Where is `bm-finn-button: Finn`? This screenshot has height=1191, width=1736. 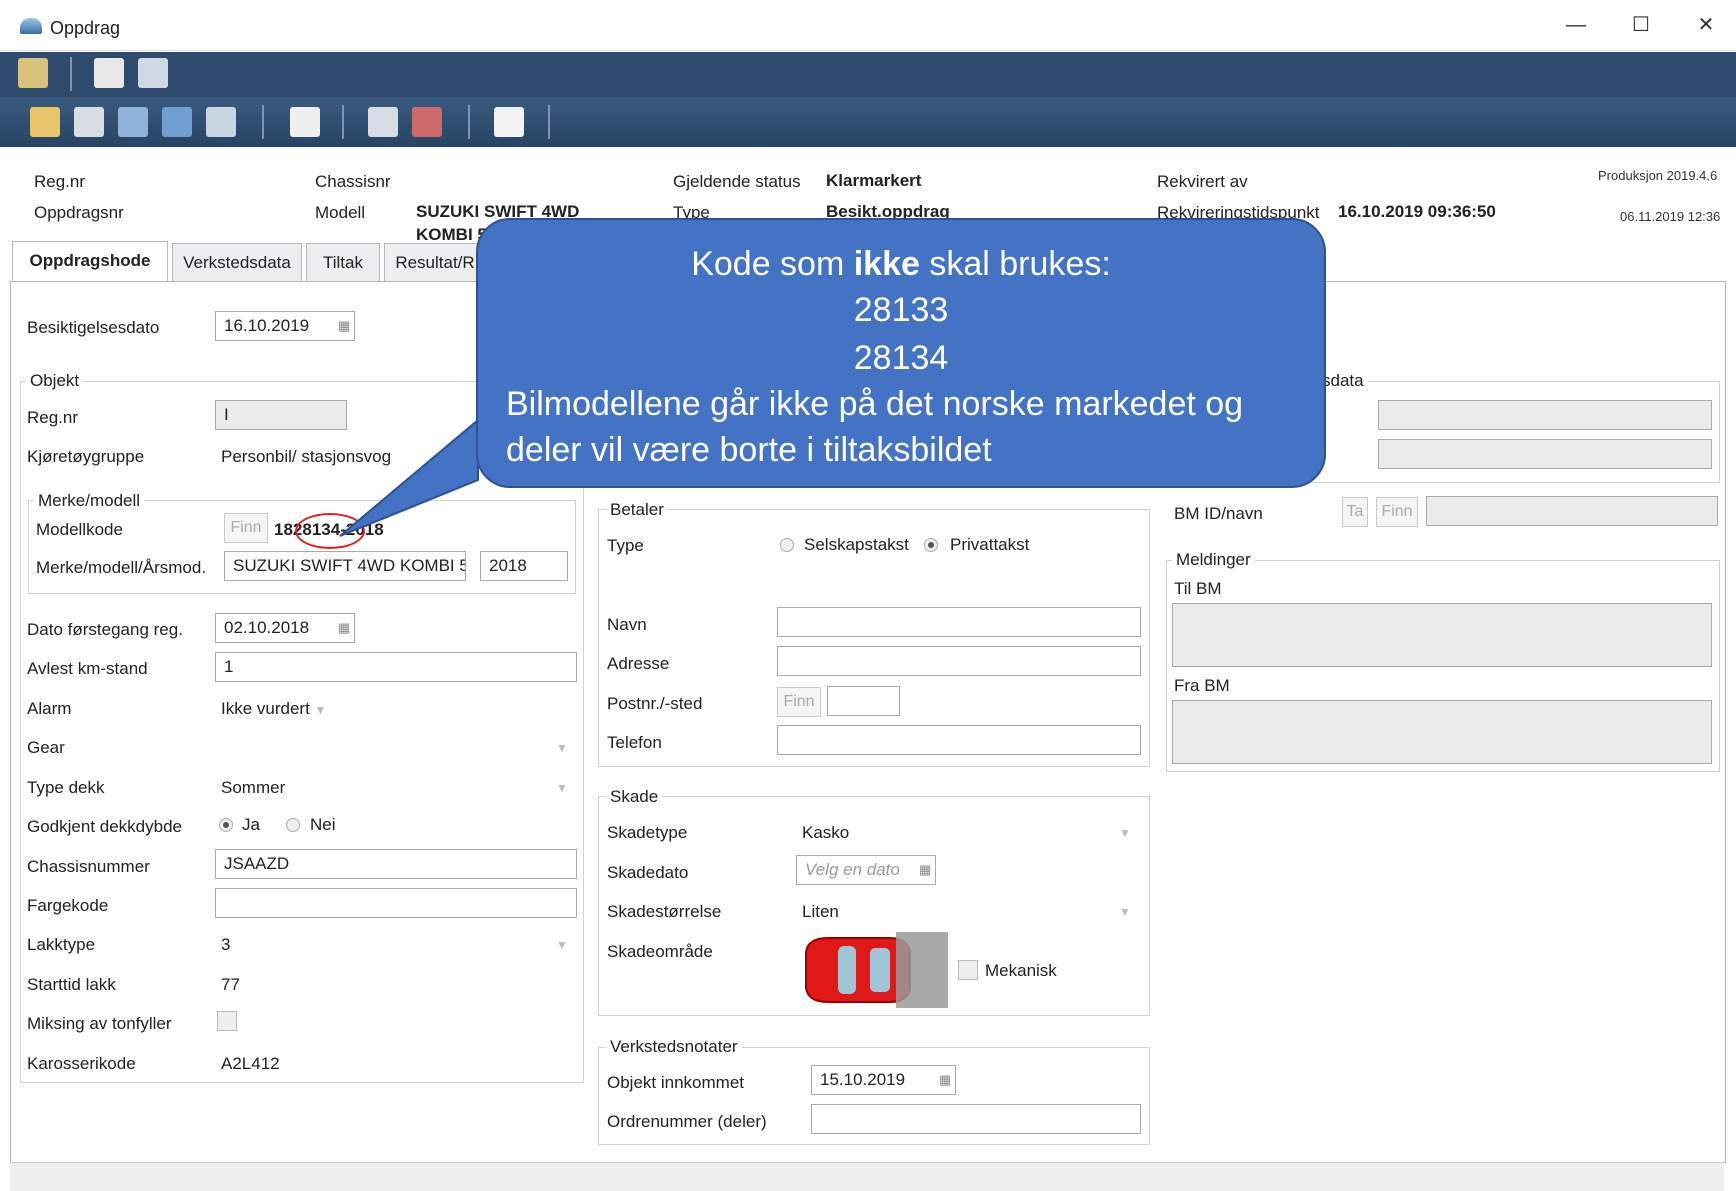 bm-finn-button: Finn is located at coordinates (1397, 512).